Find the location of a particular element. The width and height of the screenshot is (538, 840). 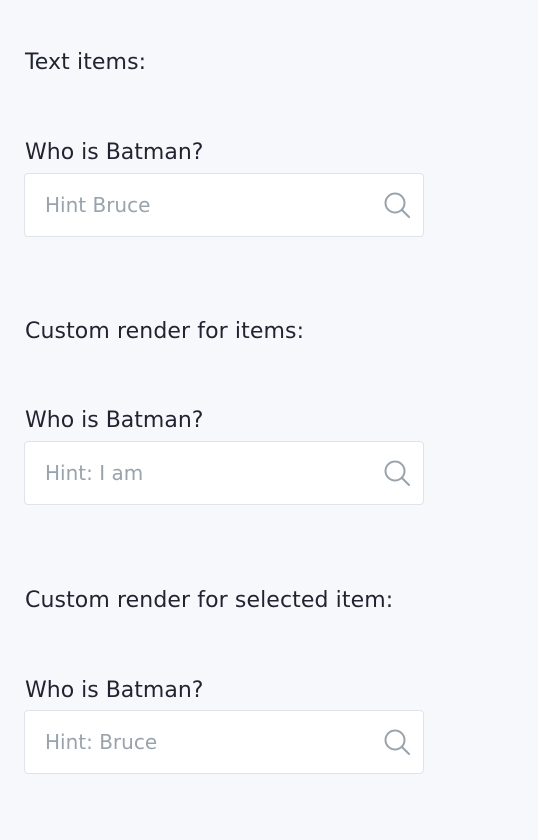

section-title: Custom render for selected item: is located at coordinates (209, 600).